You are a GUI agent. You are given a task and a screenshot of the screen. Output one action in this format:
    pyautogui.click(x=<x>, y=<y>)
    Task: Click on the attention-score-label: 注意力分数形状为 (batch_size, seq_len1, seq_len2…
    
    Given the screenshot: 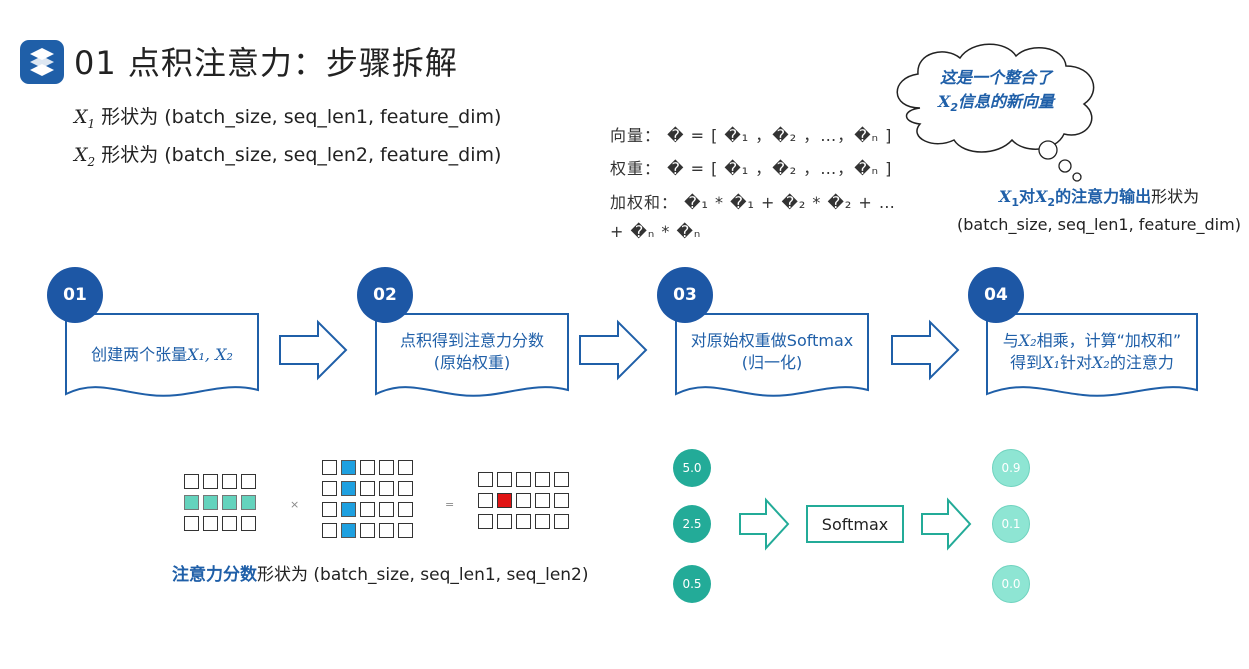 What is the action you would take?
    pyautogui.click(x=380, y=575)
    